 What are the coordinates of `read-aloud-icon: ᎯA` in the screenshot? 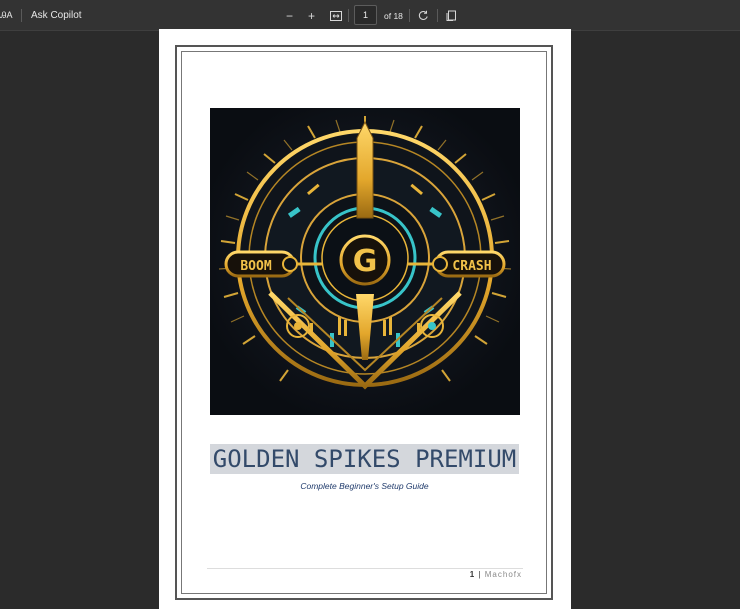 It's located at (6, 15).